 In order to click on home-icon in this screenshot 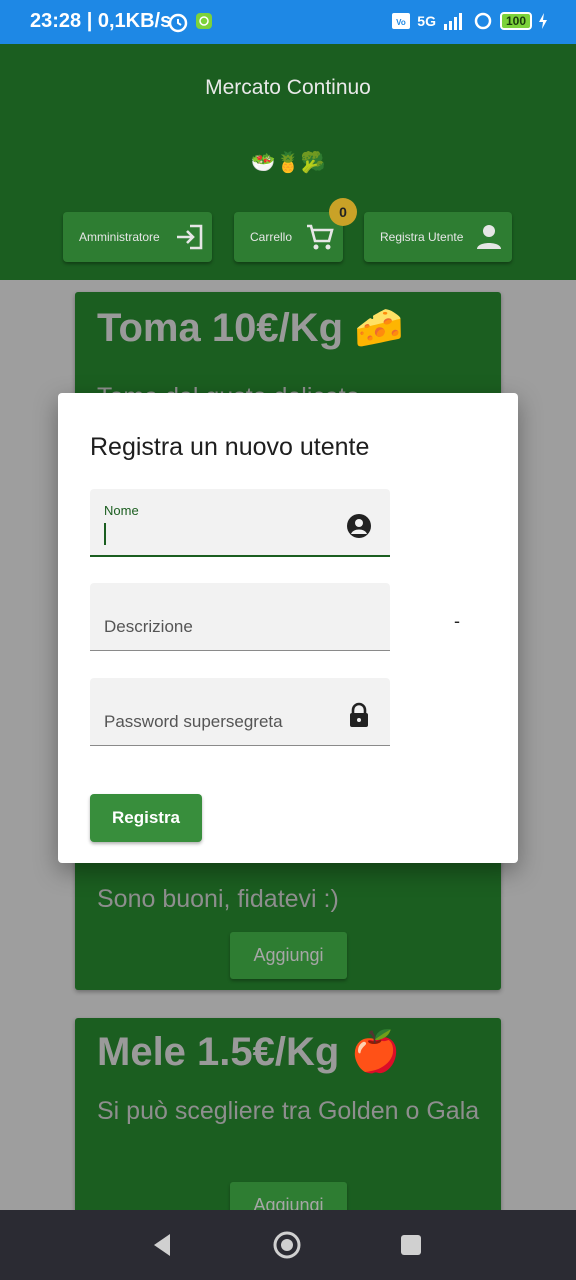, I will do `click(287, 1245)`.